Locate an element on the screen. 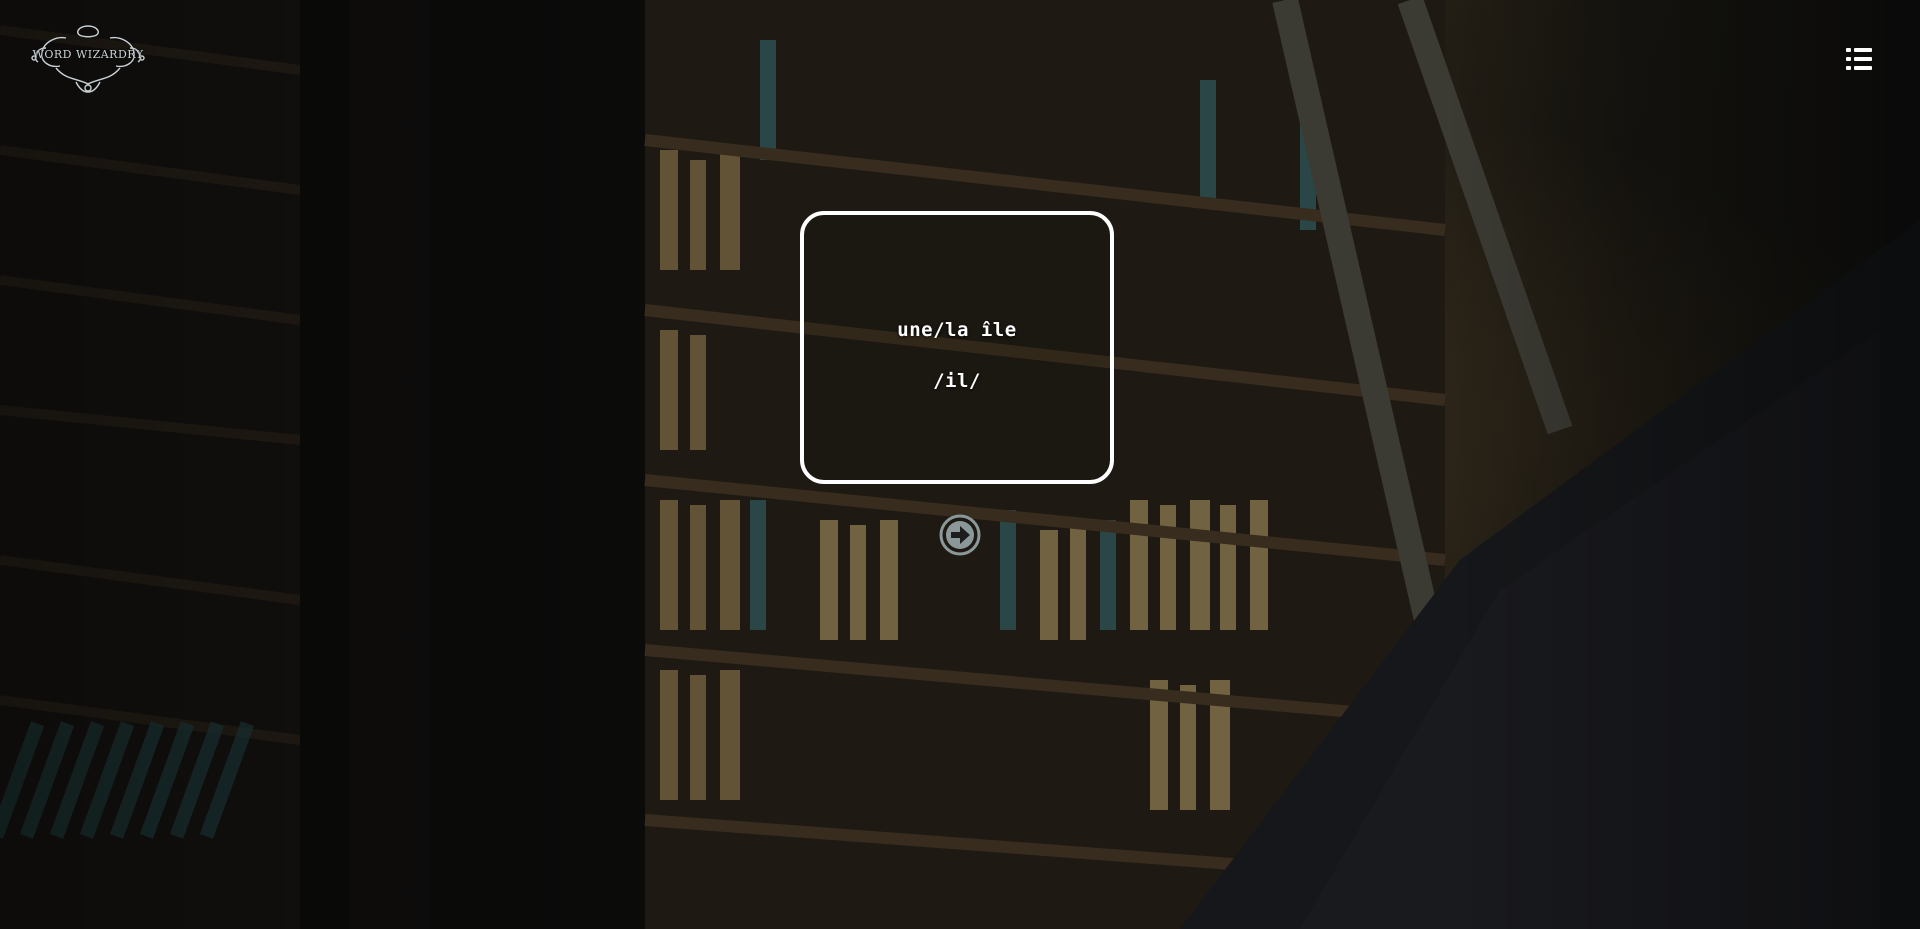 Image resolution: width=1920 pixels, height=929 pixels. arrow-right-circle-icon is located at coordinates (960, 535).